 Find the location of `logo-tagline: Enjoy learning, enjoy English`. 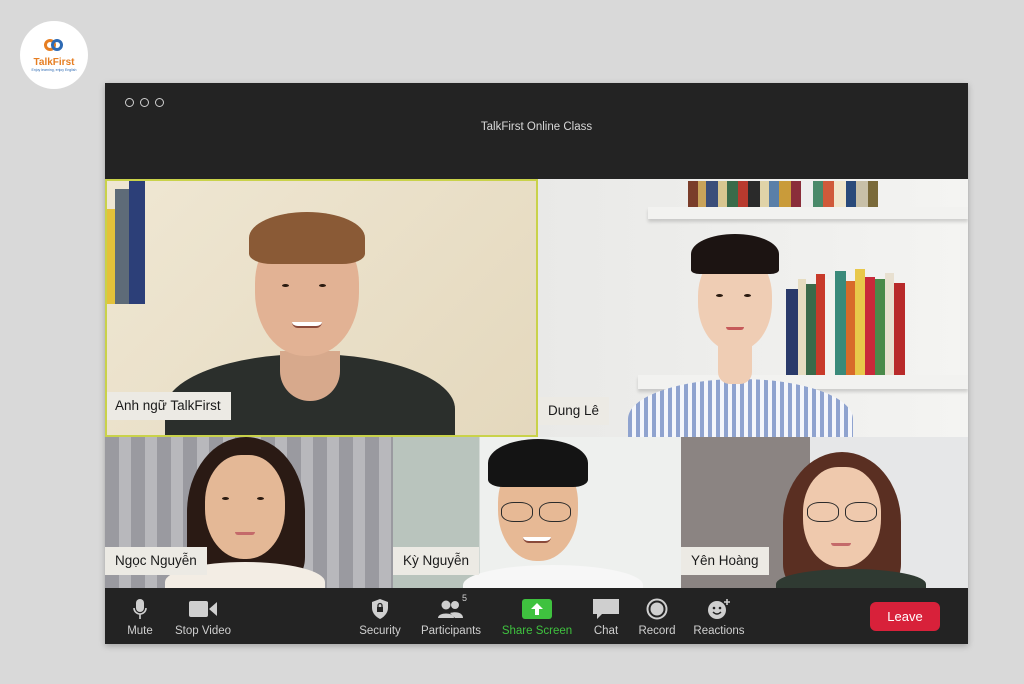

logo-tagline: Enjoy learning, enjoy English is located at coordinates (54, 69).